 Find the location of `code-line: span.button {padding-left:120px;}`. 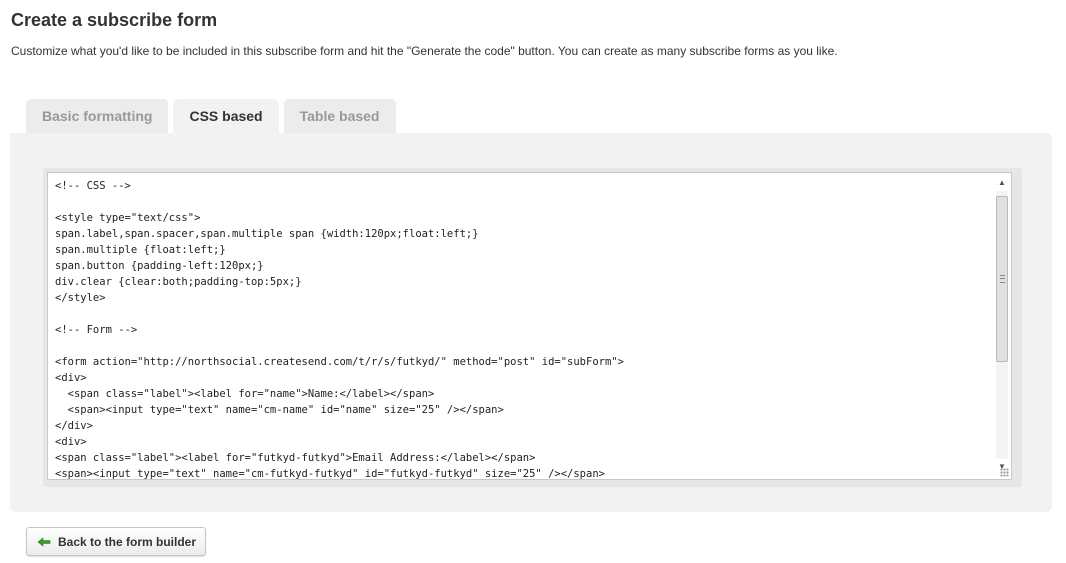

code-line: span.button {padding-left:120px;} is located at coordinates (159, 266).